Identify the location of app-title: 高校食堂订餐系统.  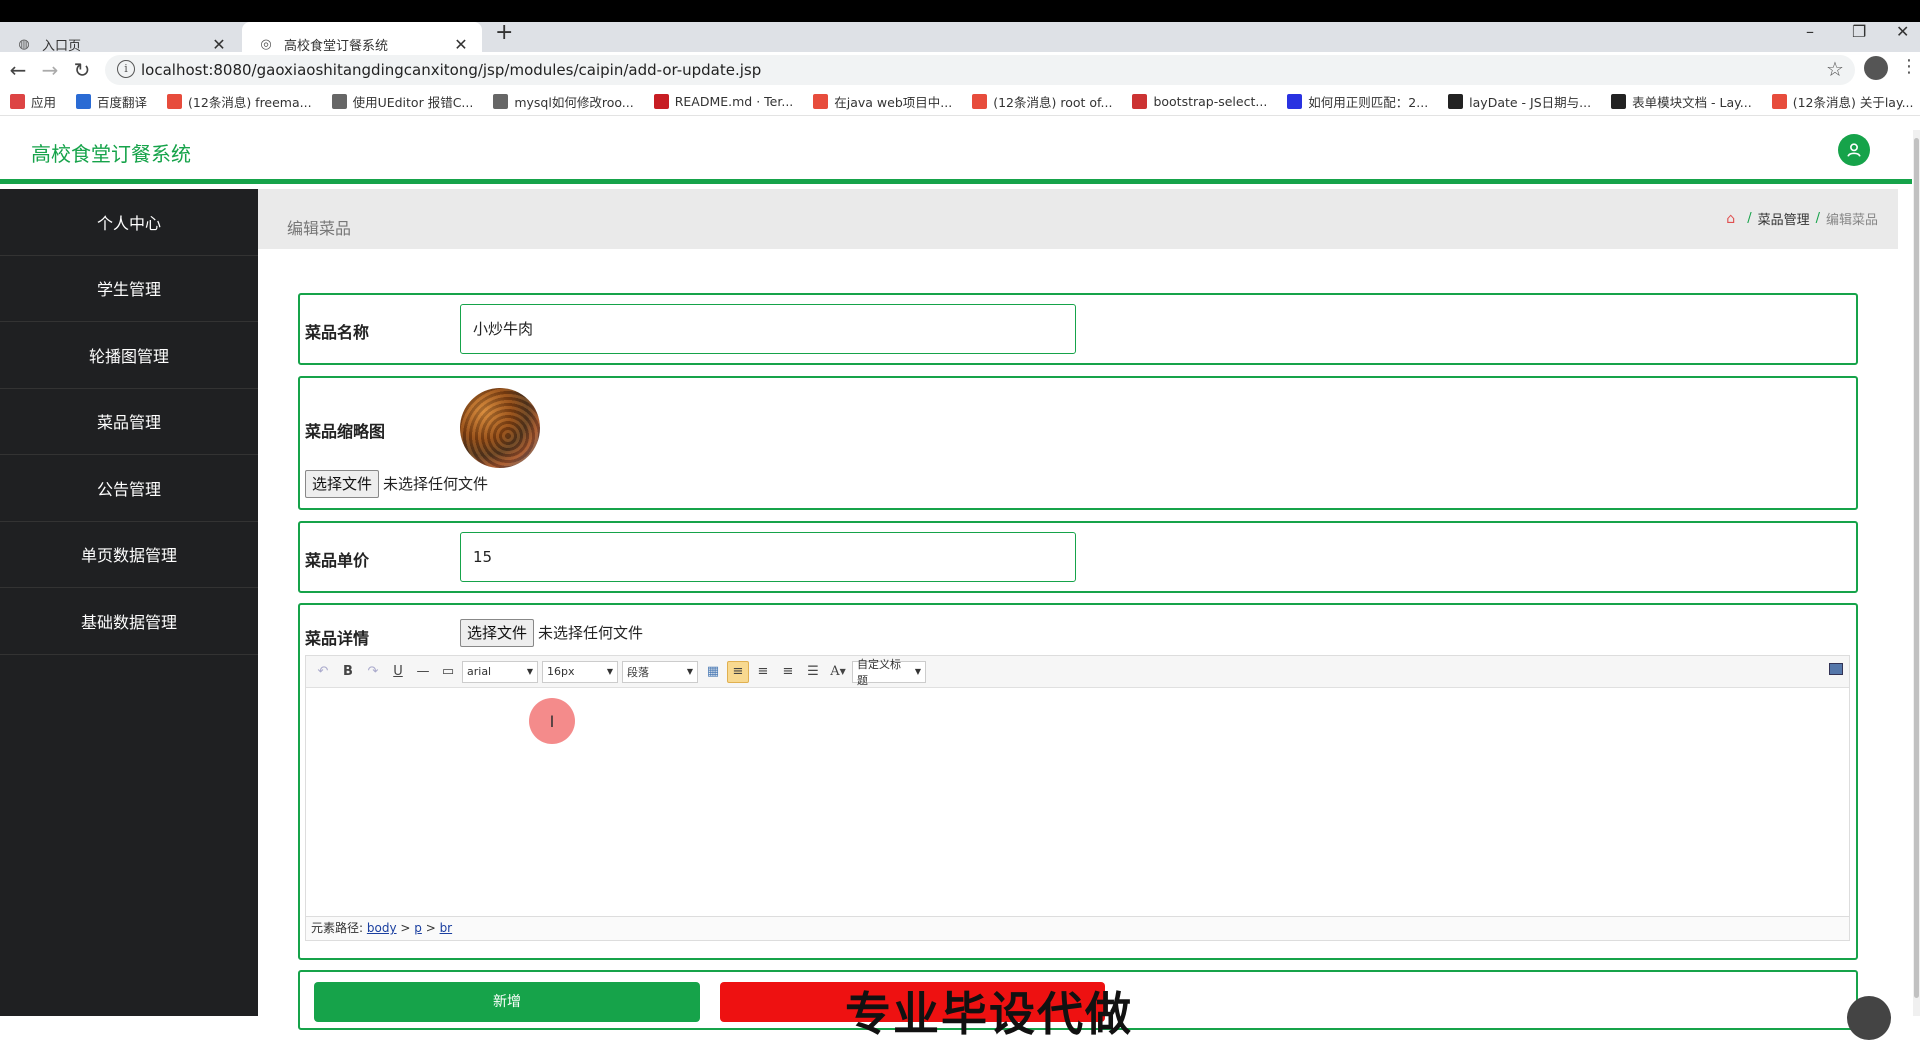
(111, 154).